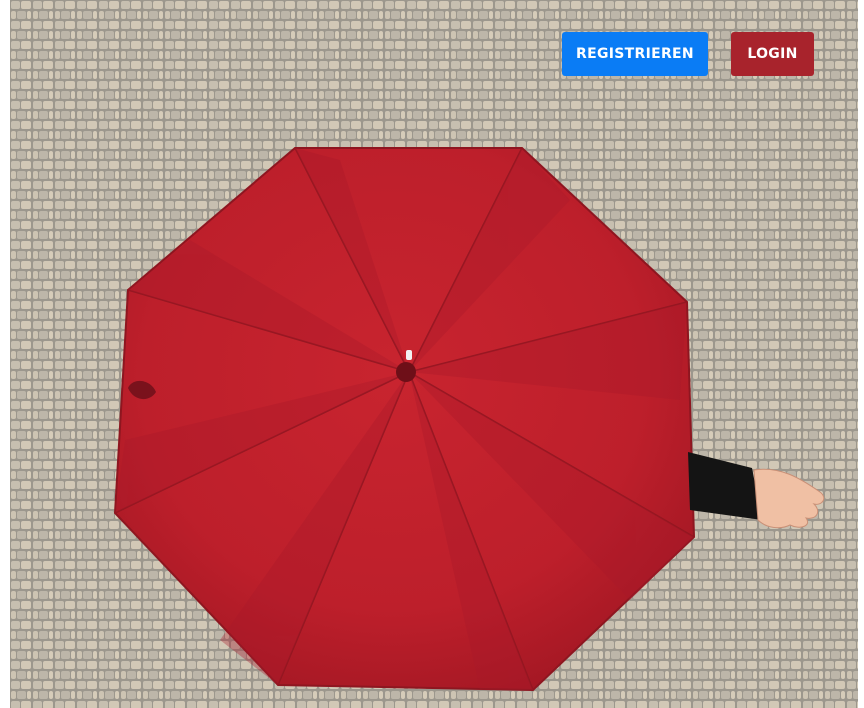 Image resolution: width=864 pixels, height=708 pixels. Describe the element at coordinates (635, 54) in the screenshot. I see `register-button: REGISTRIEREN` at that location.